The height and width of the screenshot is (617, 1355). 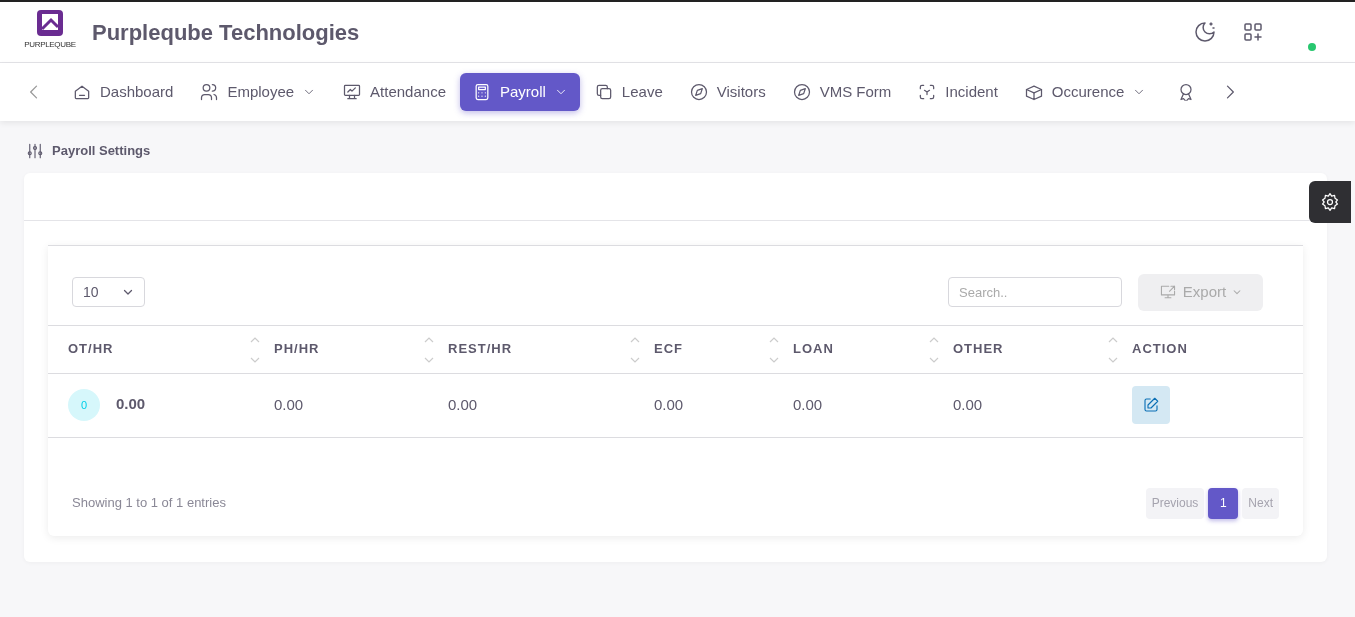 I want to click on column-header: PH/HR, so click(x=361, y=349).